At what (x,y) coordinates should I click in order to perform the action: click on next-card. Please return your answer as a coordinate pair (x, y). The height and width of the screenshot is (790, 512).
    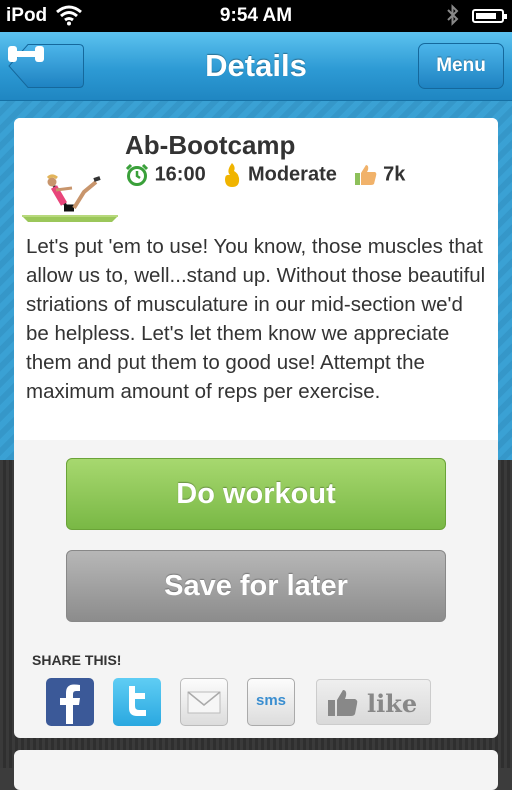
    Looking at the image, I should click on (256, 770).